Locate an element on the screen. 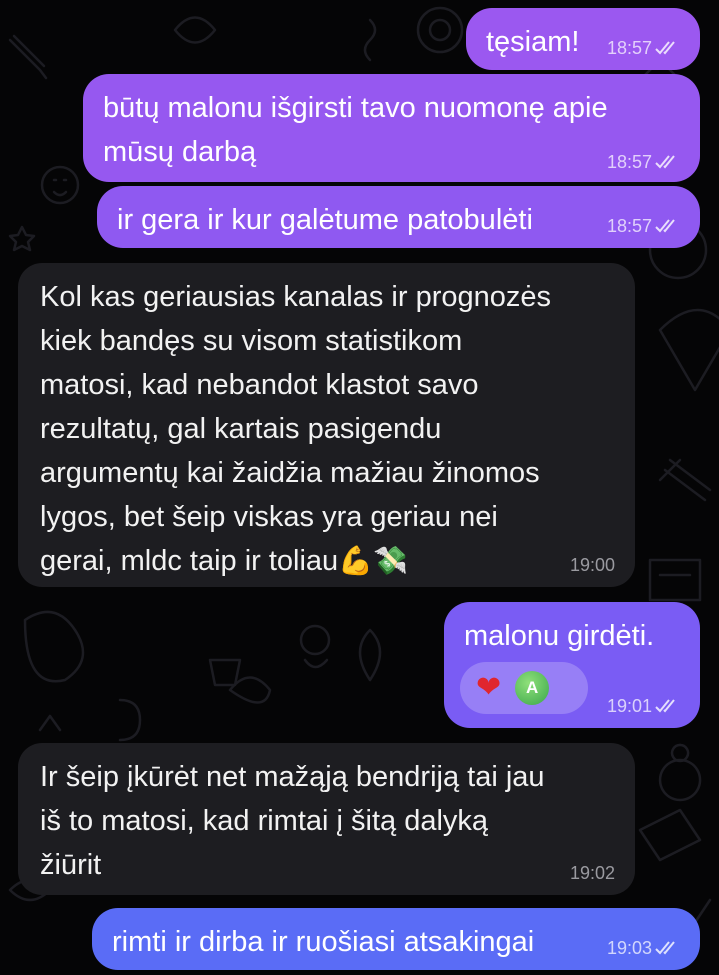  message-text: malonu girdėti. is located at coordinates (559, 636).